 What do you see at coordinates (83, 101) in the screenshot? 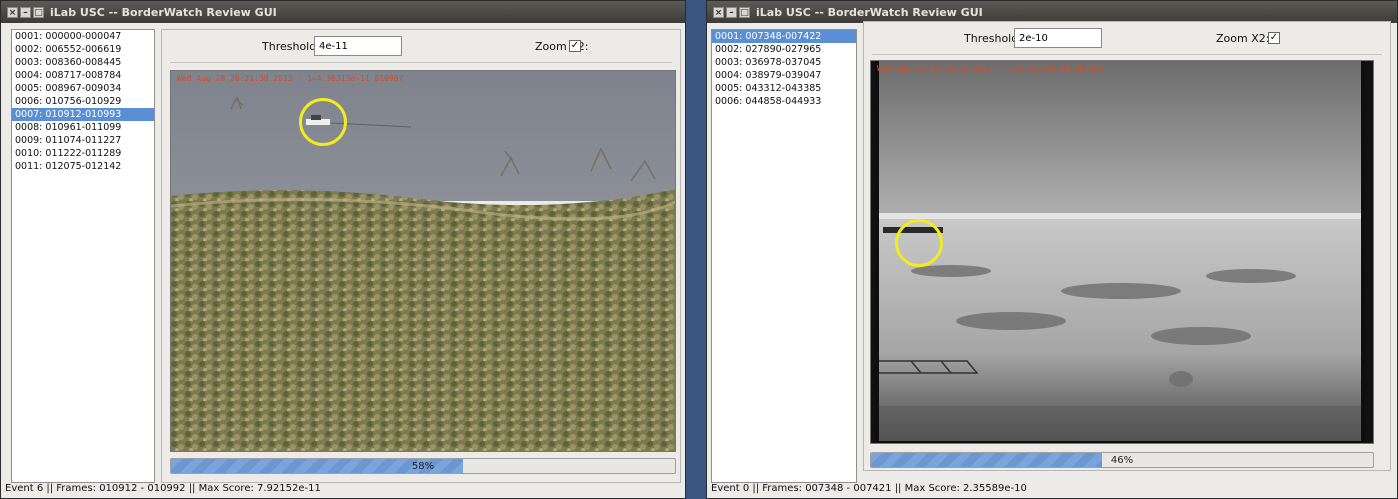
I see `list-item: 0006: 010756-010929` at bounding box center [83, 101].